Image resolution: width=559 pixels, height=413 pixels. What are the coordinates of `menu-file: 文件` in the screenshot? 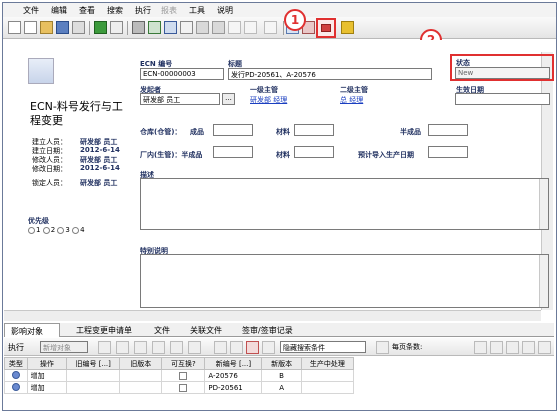 It's located at (31, 10).